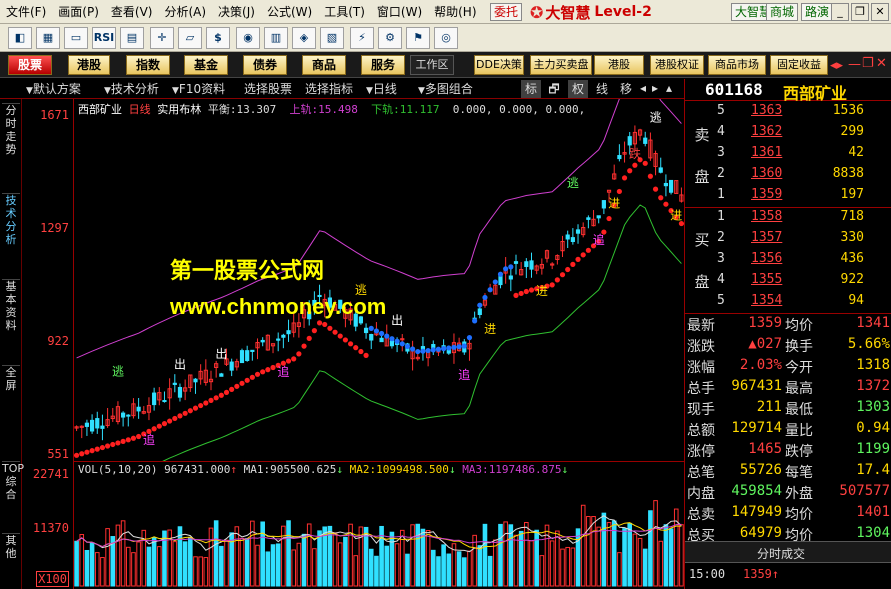 Image resolution: width=891 pixels, height=589 pixels. Describe the element at coordinates (276, 38) in the screenshot. I see `bars-icon: ▥` at that location.